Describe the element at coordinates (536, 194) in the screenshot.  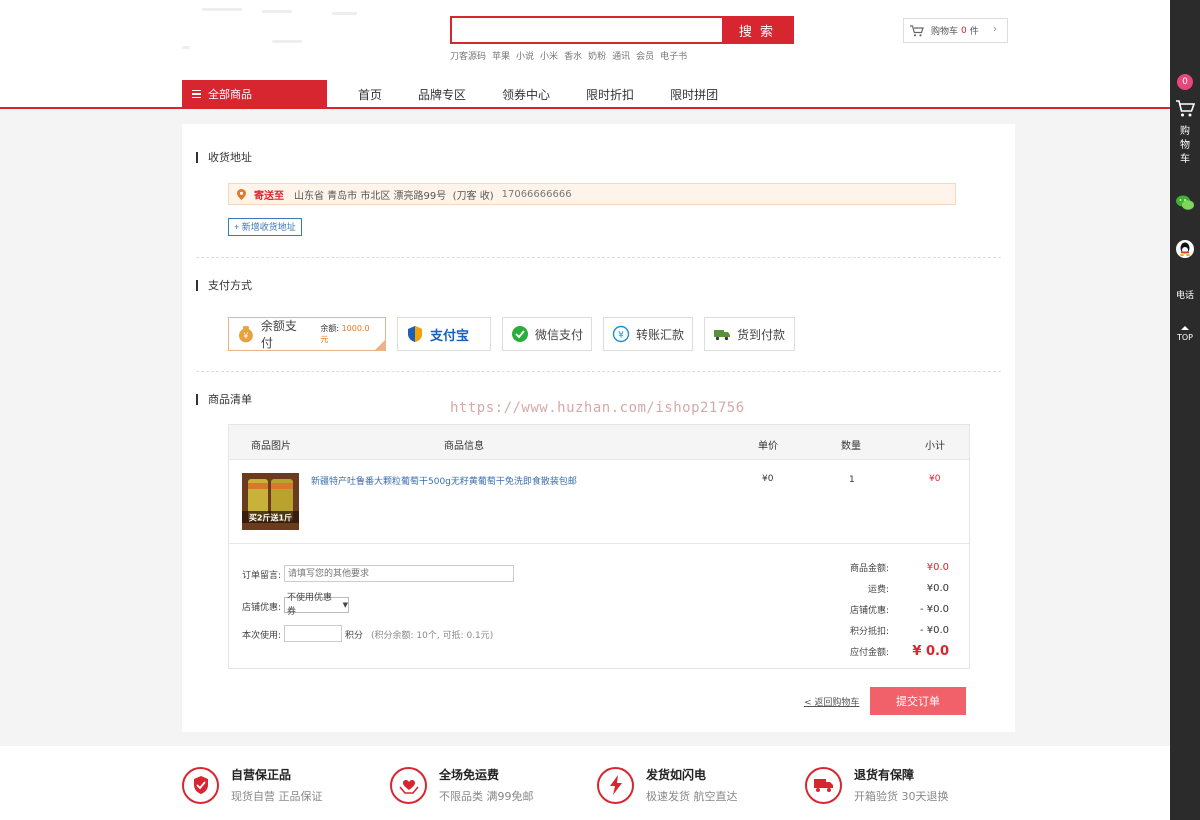
I see `receiver-phone: 17066666666` at that location.